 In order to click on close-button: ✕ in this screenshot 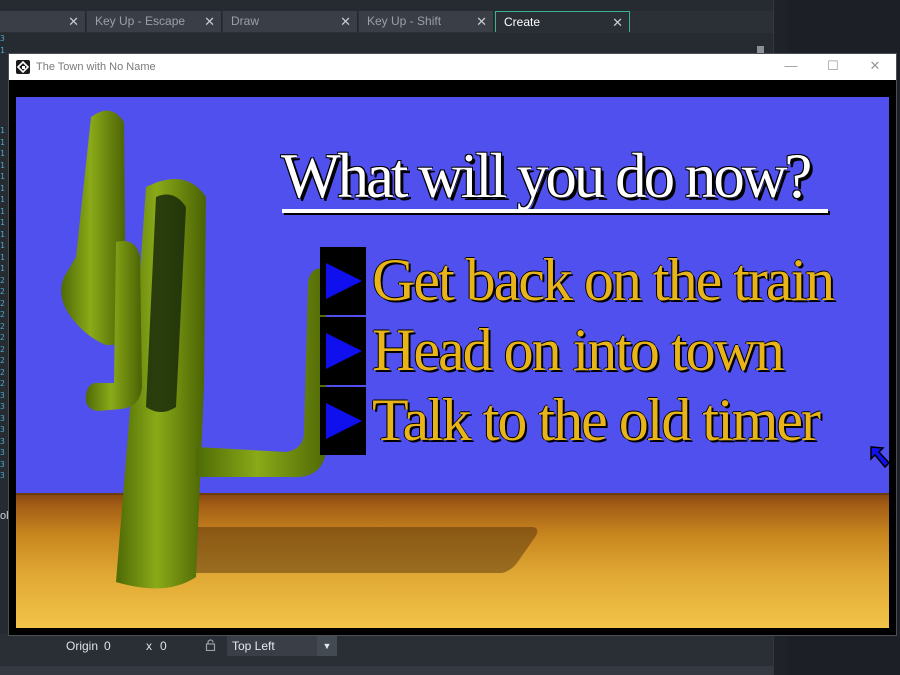, I will do `click(875, 67)`.